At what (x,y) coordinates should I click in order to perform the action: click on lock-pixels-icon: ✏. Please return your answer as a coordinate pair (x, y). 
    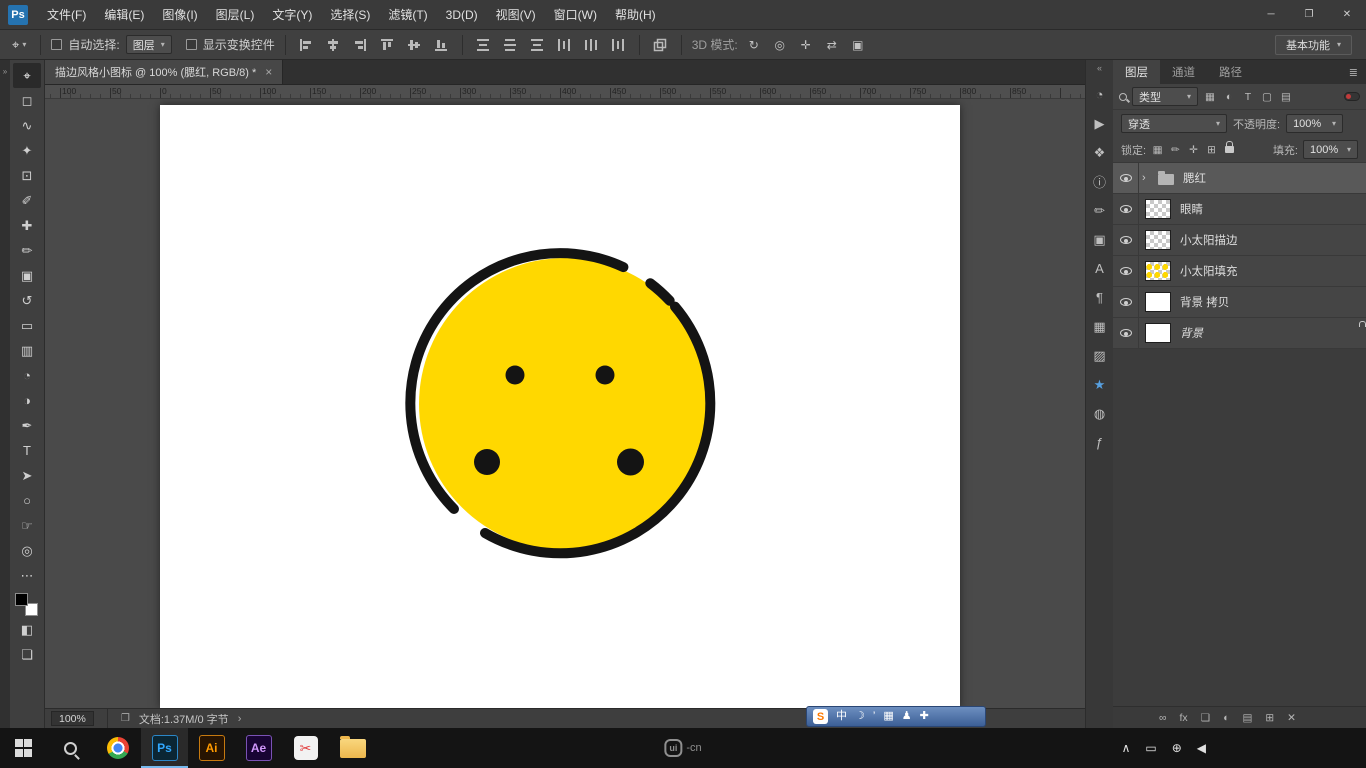
    Looking at the image, I should click on (1175, 150).